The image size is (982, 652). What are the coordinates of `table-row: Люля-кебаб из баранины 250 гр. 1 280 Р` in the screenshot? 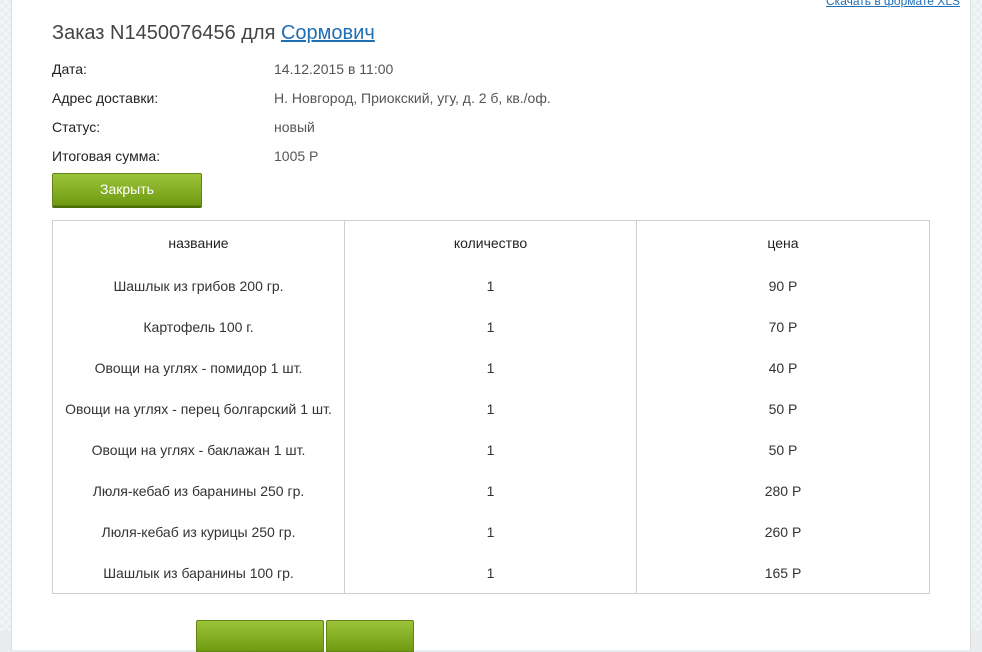 It's located at (491, 490).